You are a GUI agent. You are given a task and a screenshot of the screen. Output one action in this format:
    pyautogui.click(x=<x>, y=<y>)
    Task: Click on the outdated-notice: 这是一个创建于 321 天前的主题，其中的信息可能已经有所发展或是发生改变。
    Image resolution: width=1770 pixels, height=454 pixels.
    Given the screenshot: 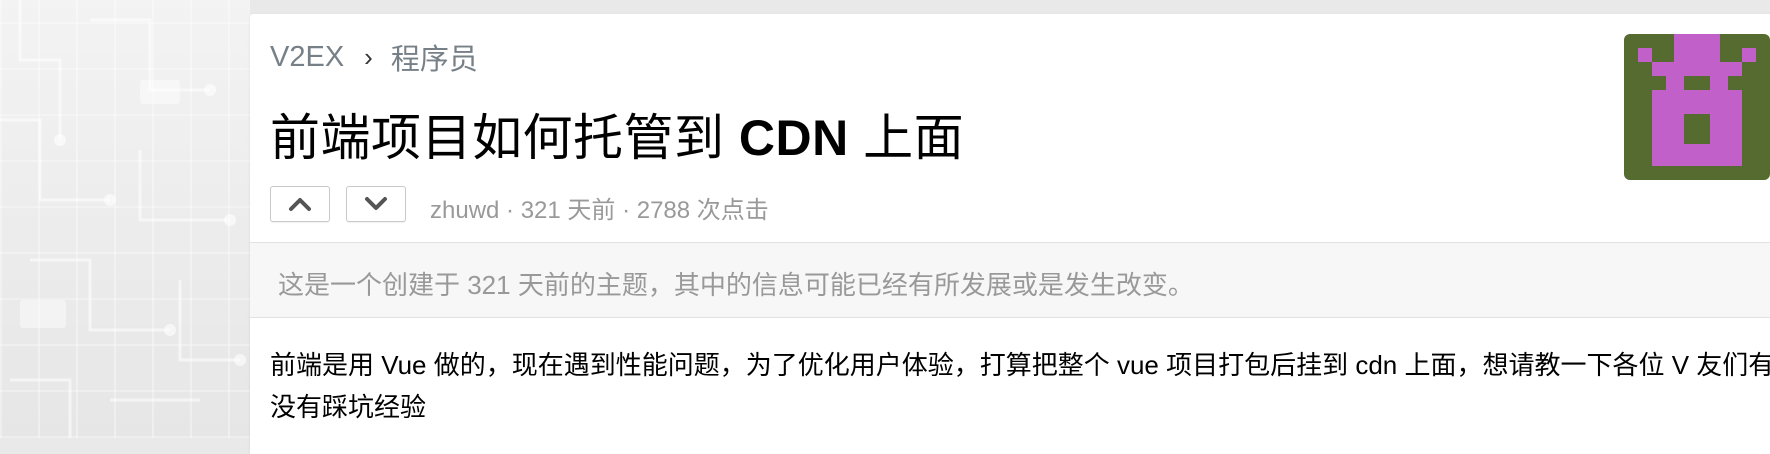 What is the action you would take?
    pyautogui.click(x=1010, y=280)
    